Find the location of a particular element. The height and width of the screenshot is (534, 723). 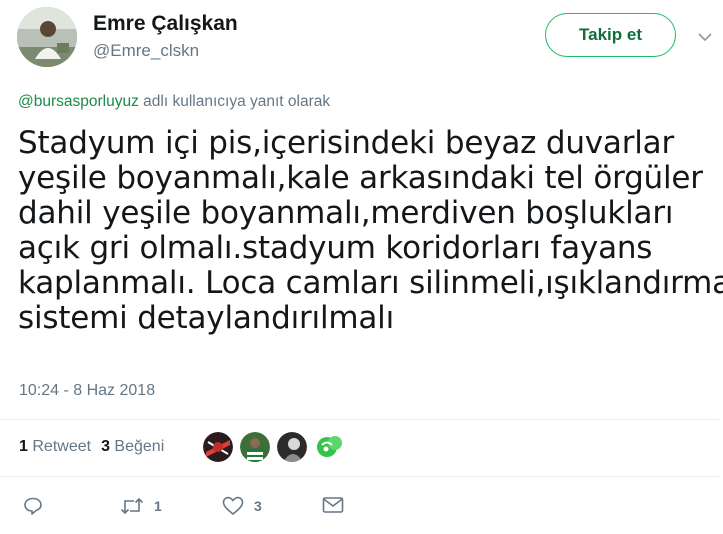

avatar-photo-icon is located at coordinates (47, 37).